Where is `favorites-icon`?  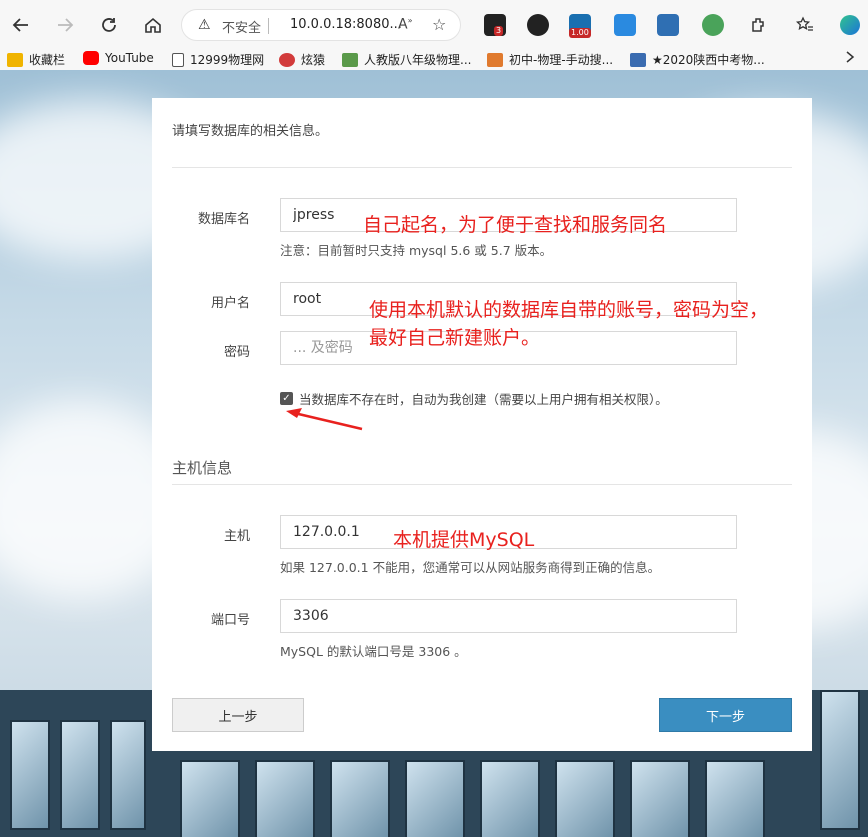
favorites-icon is located at coordinates (805, 25).